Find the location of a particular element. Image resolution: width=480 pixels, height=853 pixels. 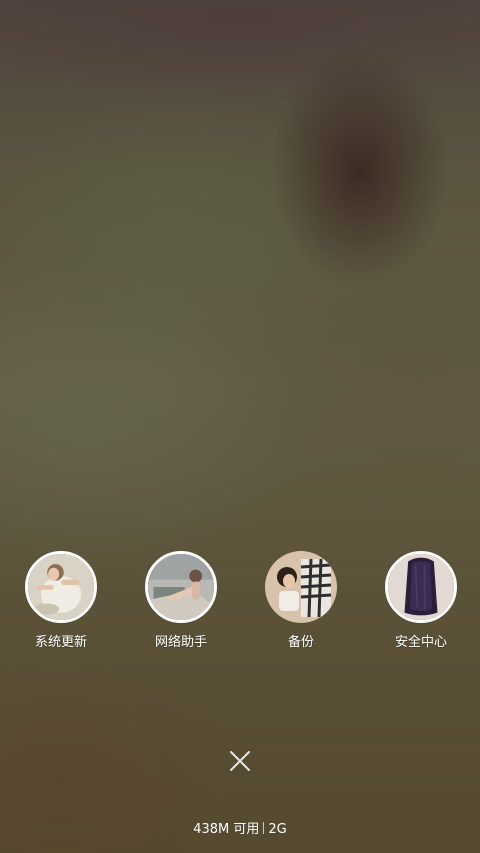

shortcut-label: 备份 is located at coordinates (300, 642).